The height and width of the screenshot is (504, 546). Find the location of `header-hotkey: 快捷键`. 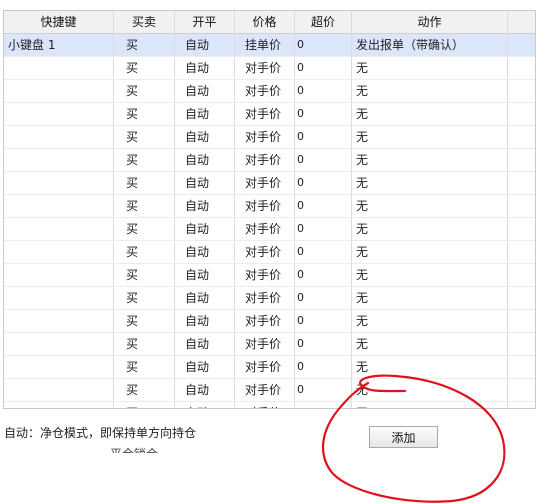

header-hotkey: 快捷键 is located at coordinates (59, 22).